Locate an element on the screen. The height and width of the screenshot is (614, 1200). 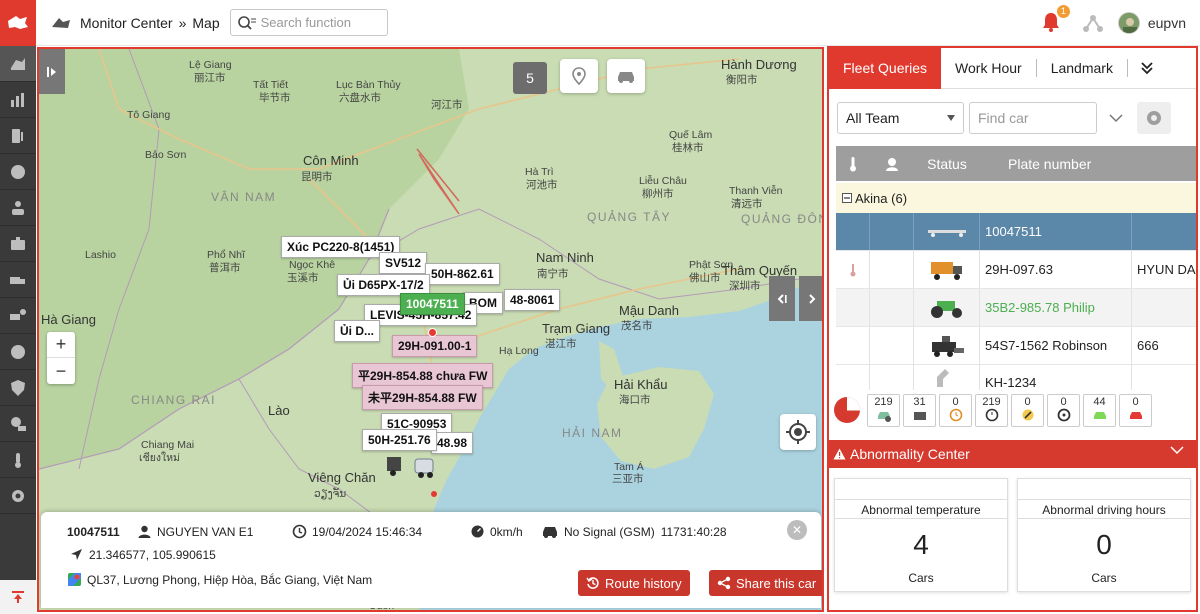
tab-fleet-queries: Fleet Queries is located at coordinates (885, 68).